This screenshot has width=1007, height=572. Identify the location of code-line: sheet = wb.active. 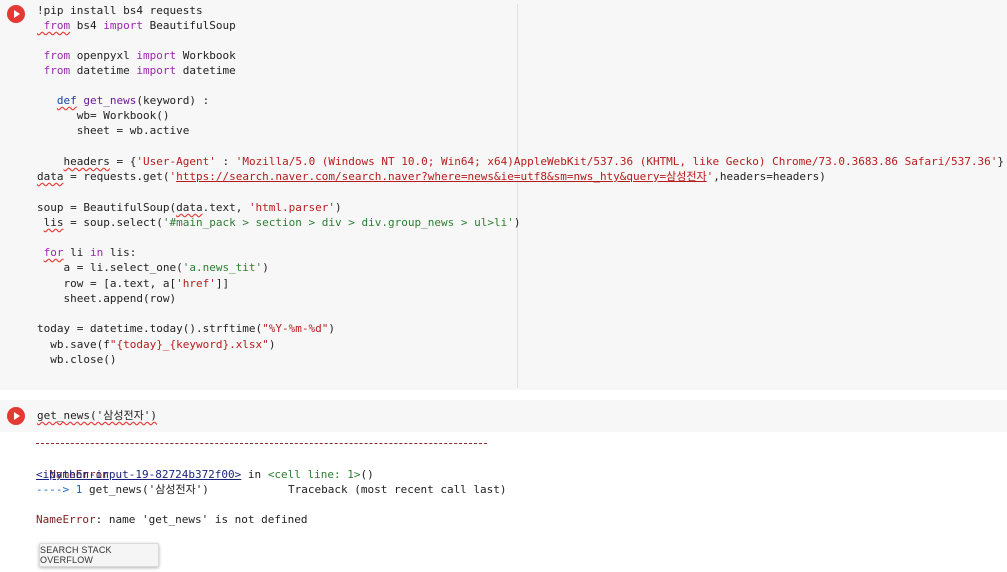
(113, 130).